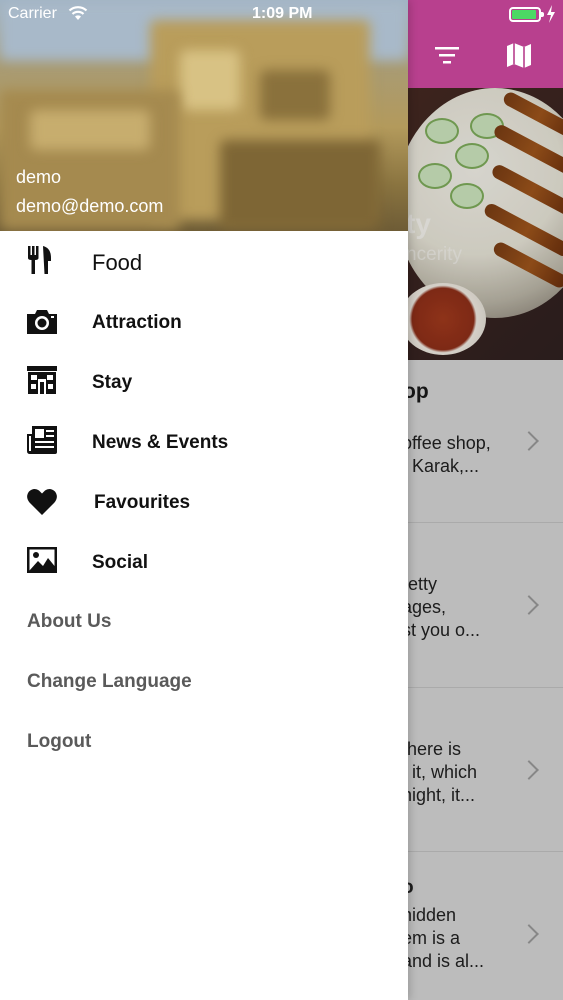 The height and width of the screenshot is (1000, 563). Describe the element at coordinates (204, 262) in the screenshot. I see `menu-item-food: Food` at that location.